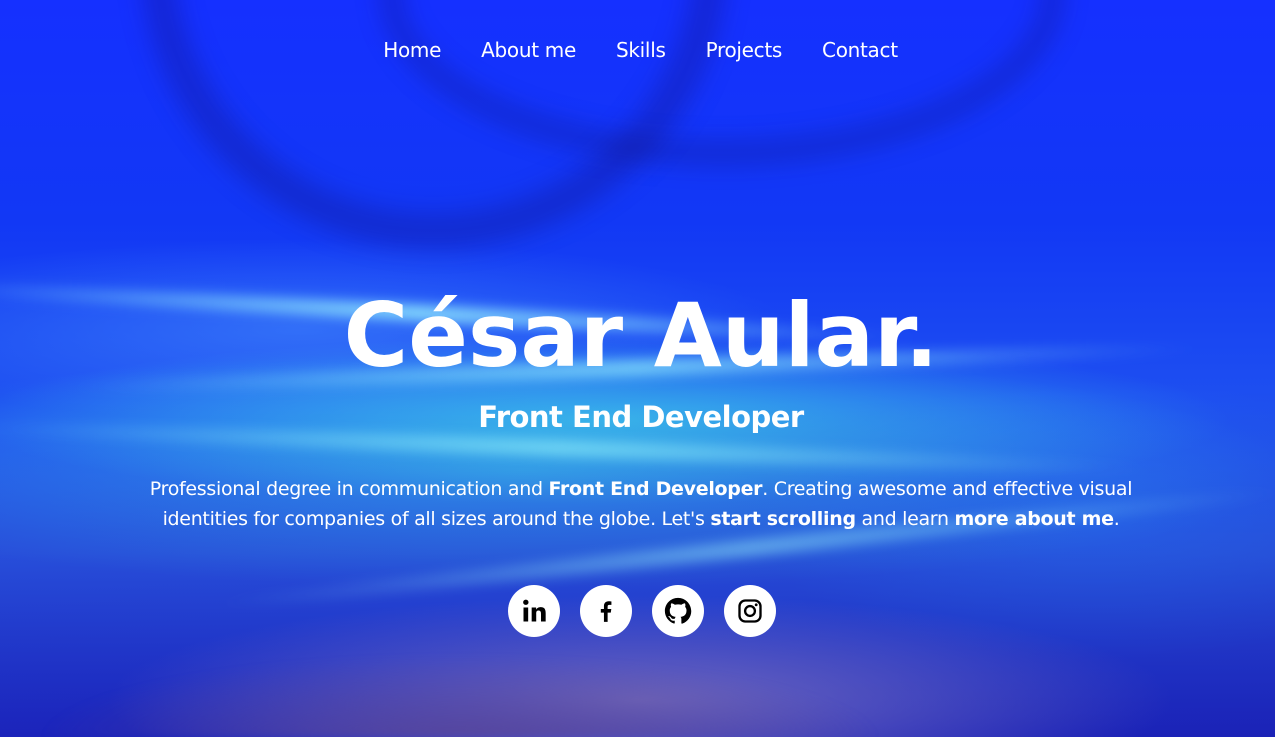 This screenshot has height=737, width=1275. Describe the element at coordinates (641, 417) in the screenshot. I see `hero-subtitle: Front End Developer` at that location.